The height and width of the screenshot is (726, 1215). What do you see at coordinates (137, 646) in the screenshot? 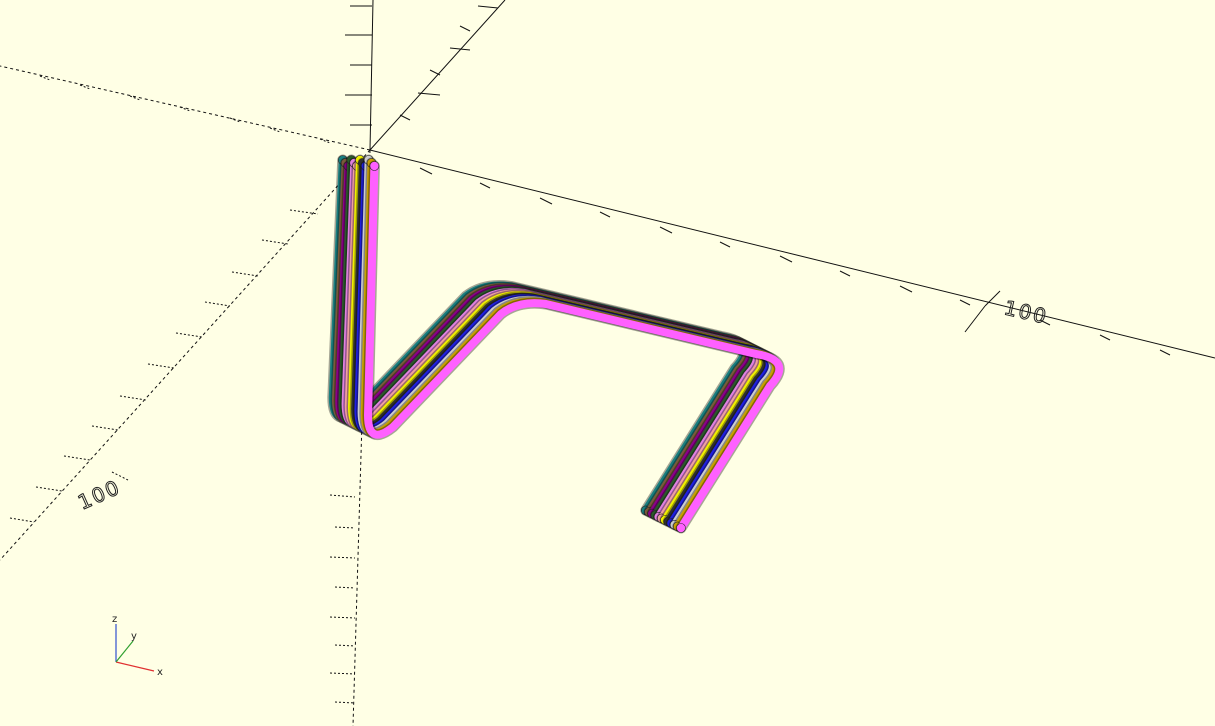
I see `orientation-gizmo: z x y` at bounding box center [137, 646].